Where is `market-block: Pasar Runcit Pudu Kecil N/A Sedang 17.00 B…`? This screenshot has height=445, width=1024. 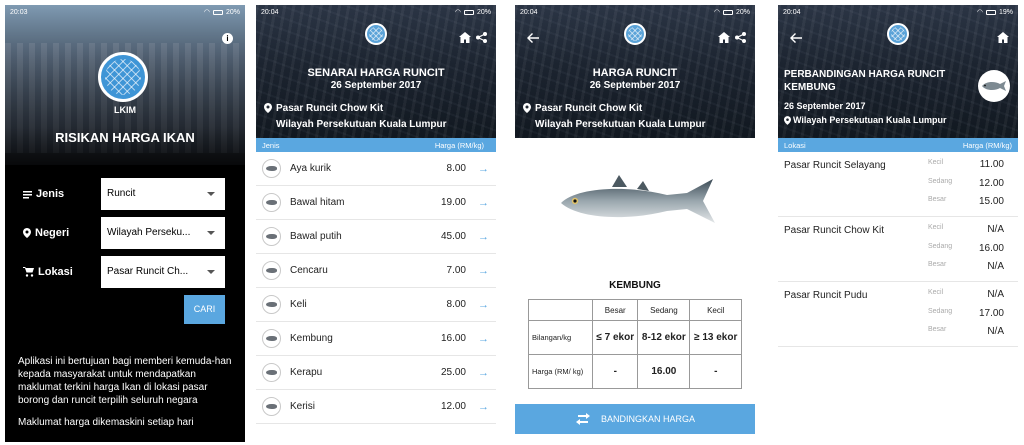
market-block: Pasar Runcit Pudu Kecil N/A Sedang 17.00 B… is located at coordinates (898, 314).